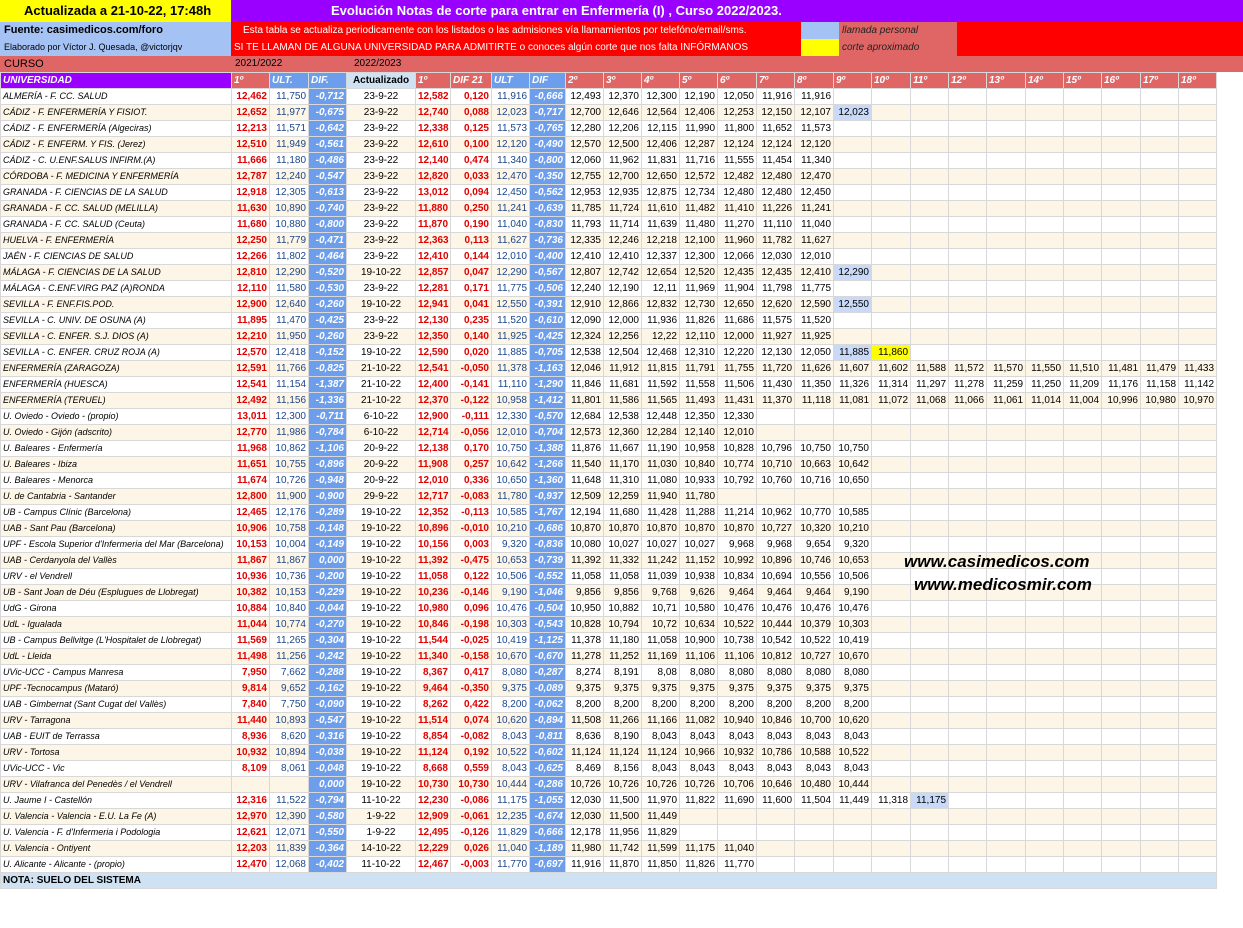 The height and width of the screenshot is (928, 1243). I want to click on table-cell: UB - Campus Clínic (Barcelona), so click(116, 512).